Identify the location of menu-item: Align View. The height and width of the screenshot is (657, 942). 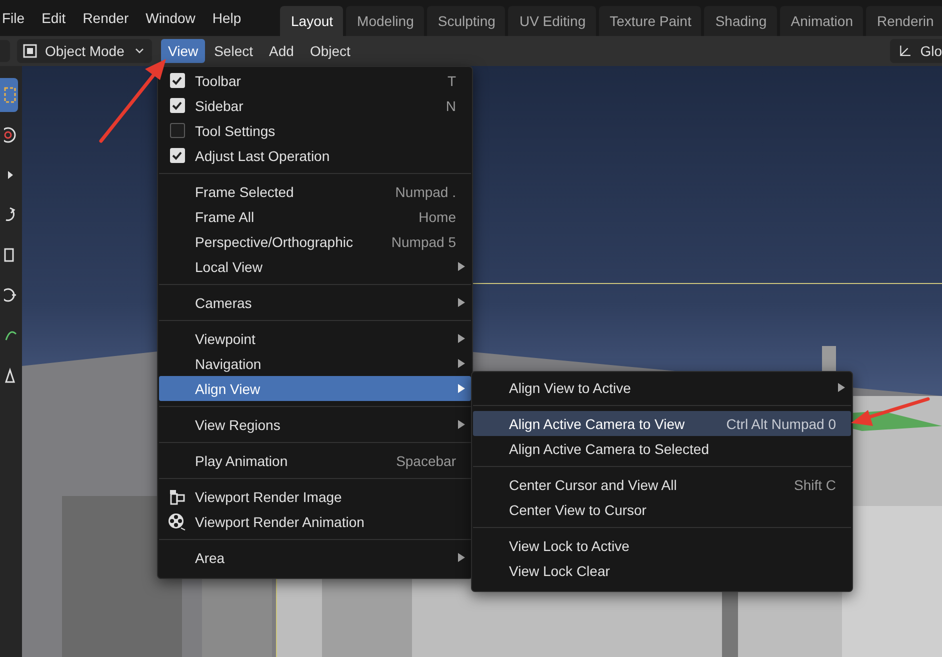
(315, 388).